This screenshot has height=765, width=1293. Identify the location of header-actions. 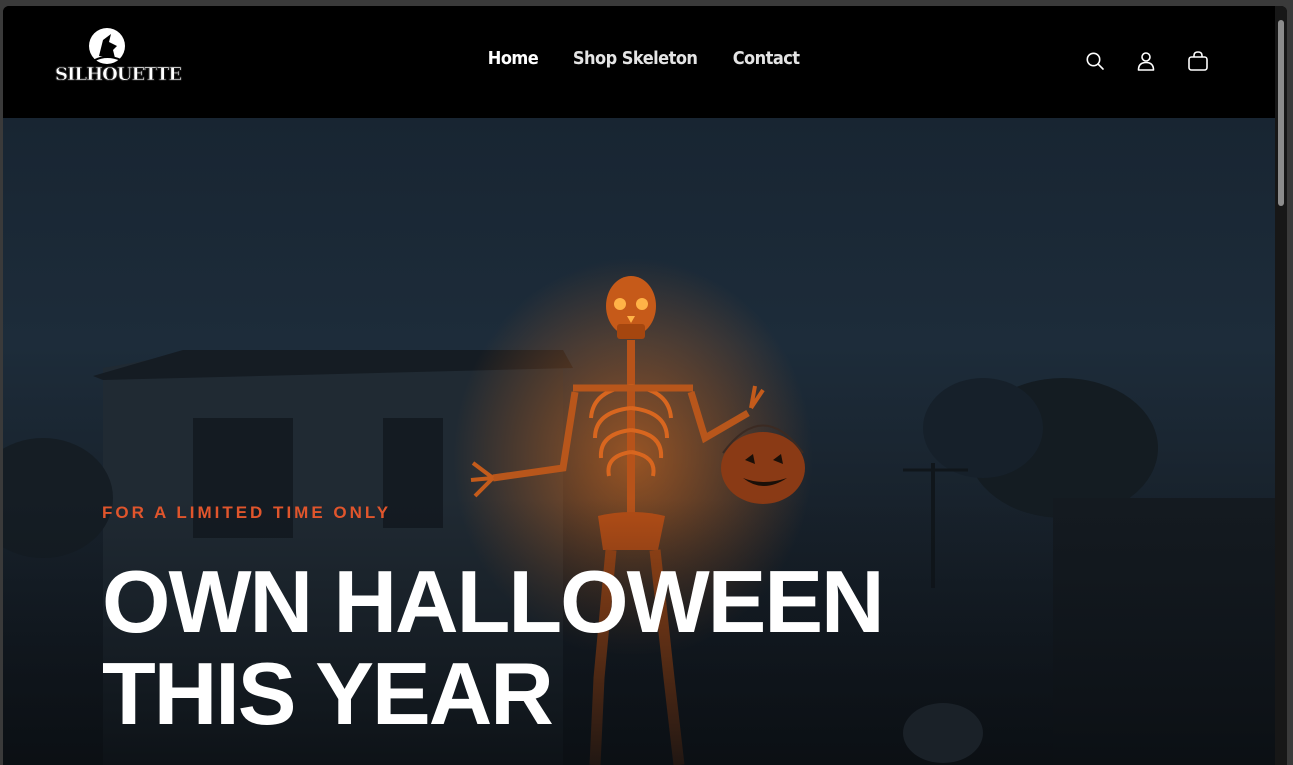
(1147, 61).